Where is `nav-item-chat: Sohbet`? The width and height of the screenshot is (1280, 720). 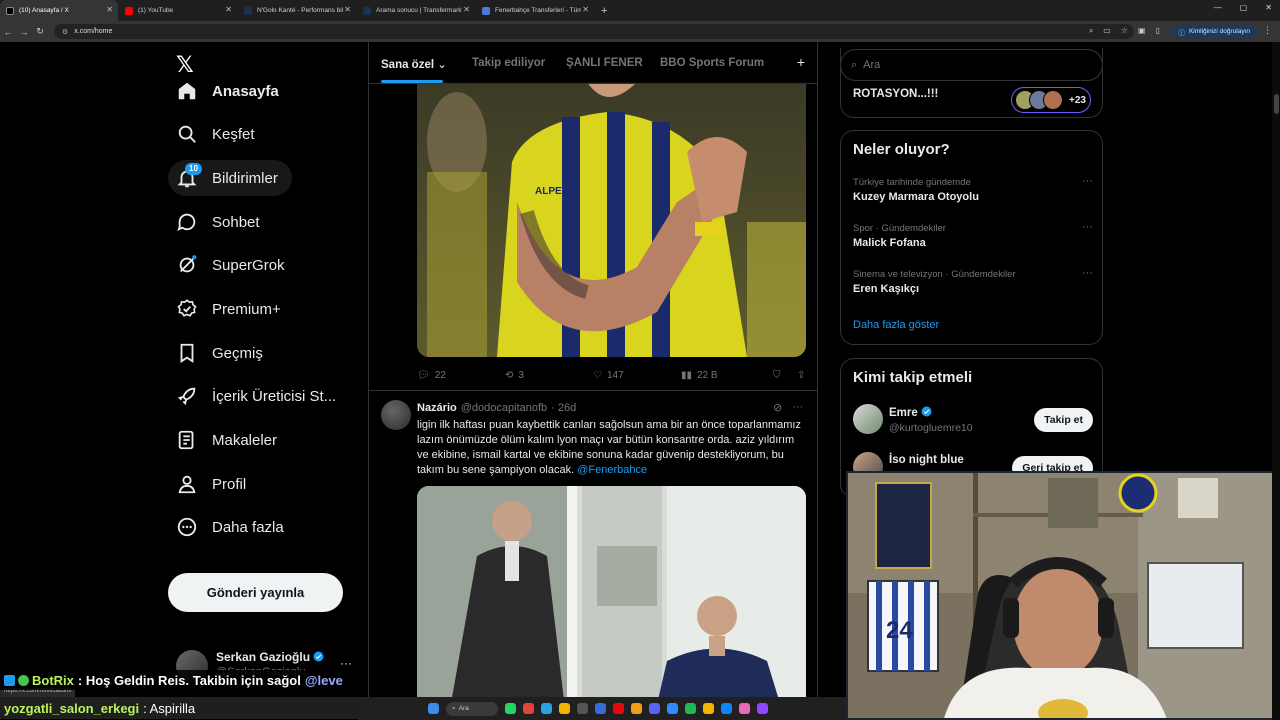 nav-item-chat: Sohbet is located at coordinates (221, 222).